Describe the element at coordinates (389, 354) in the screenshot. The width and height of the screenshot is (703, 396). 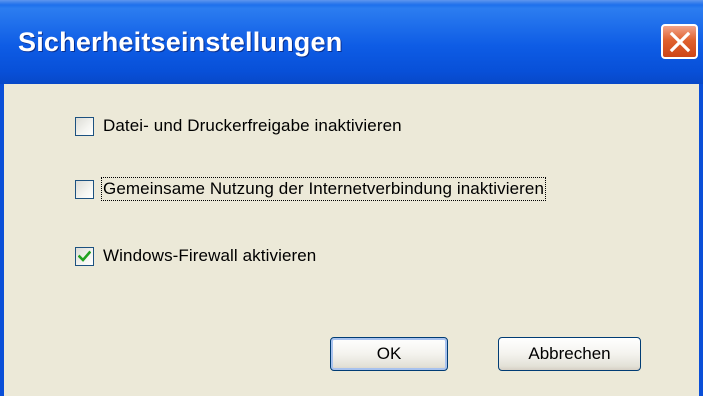
I see `ok-button: OK` at that location.